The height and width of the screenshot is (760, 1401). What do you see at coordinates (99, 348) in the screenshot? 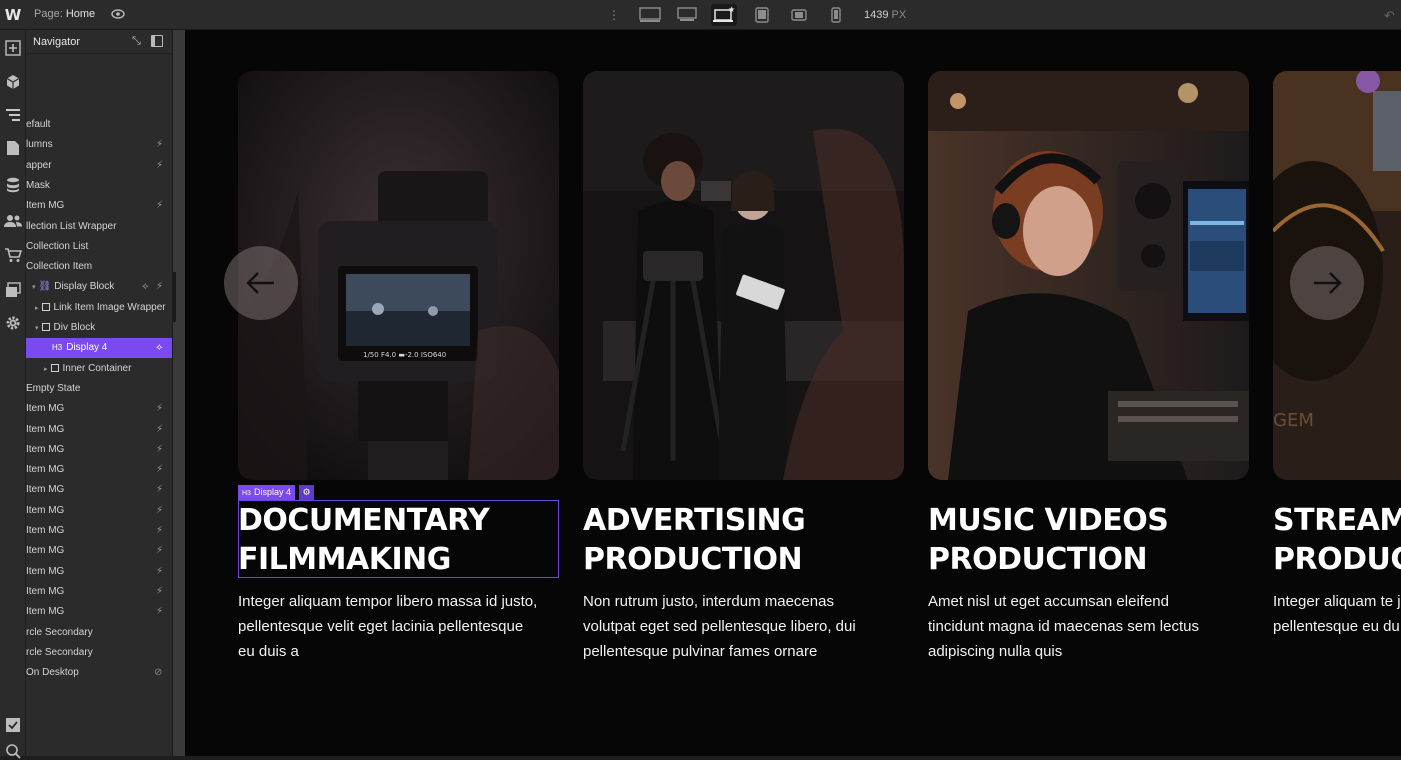
I see `navigator-tree-item: H3Display 4⚡⟡` at bounding box center [99, 348].